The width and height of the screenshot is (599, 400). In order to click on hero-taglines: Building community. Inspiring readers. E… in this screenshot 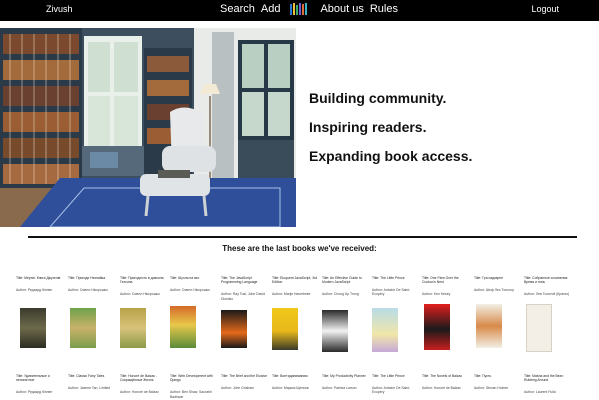, I will do `click(390, 133)`.